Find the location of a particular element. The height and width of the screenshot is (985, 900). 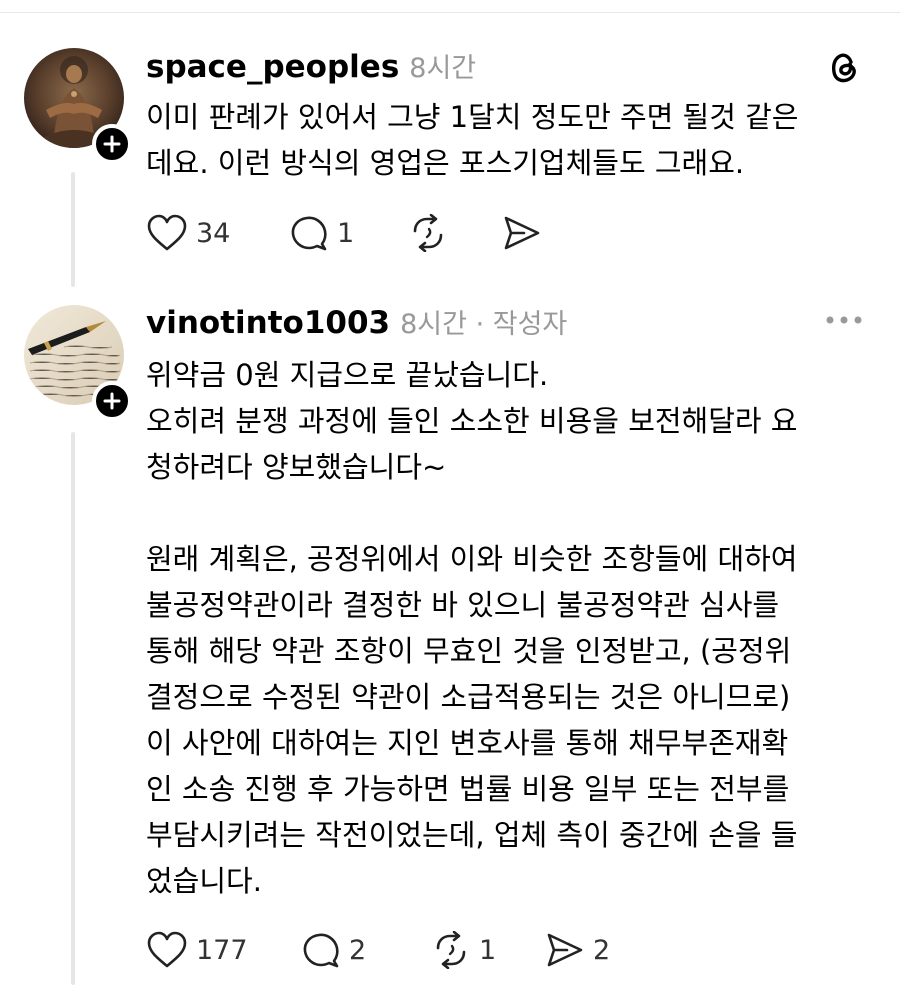

like-count: 34 is located at coordinates (213, 233).